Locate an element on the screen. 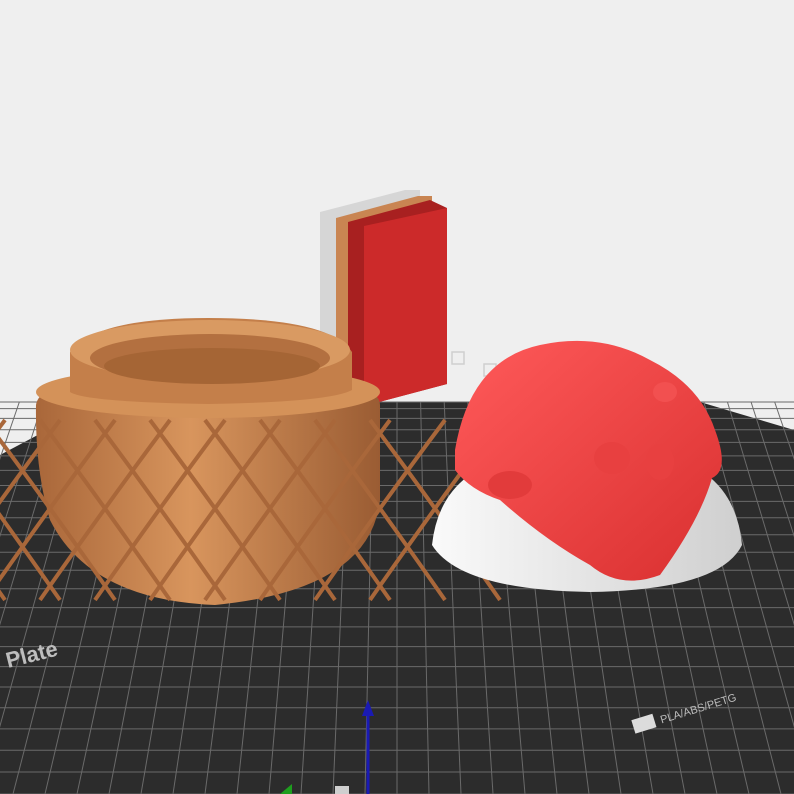 The height and width of the screenshot is (794, 794). marker-icon is located at coordinates (458, 358).